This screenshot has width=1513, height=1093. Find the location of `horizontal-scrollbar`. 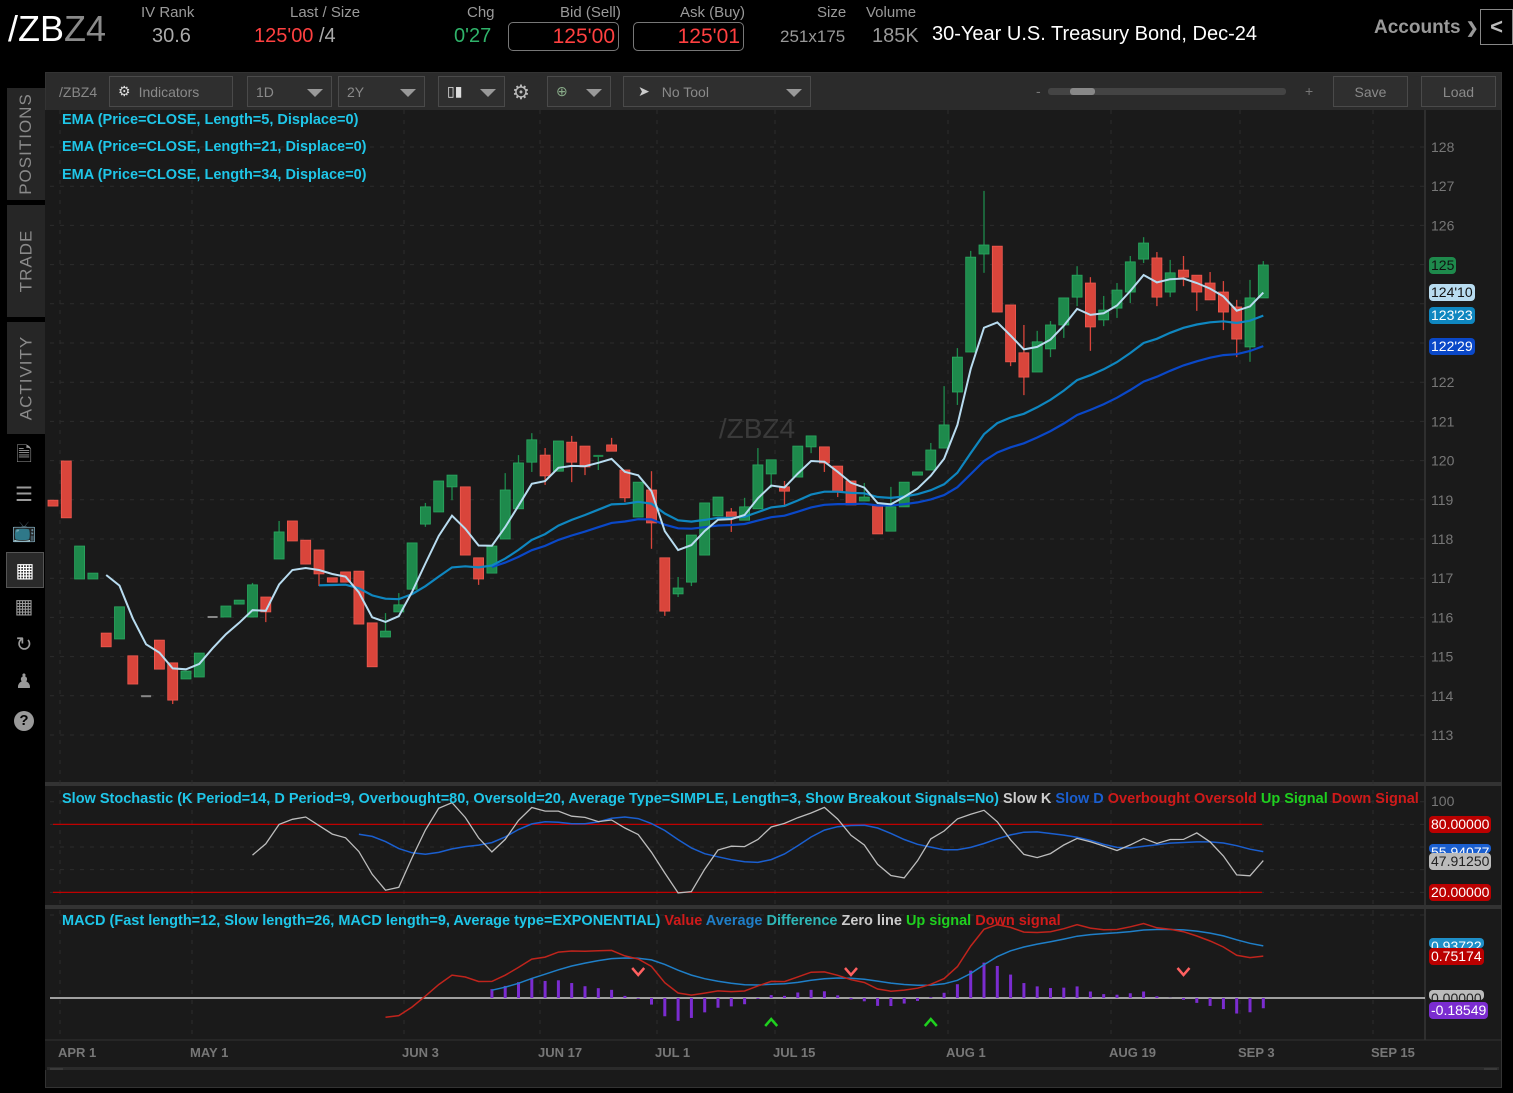

horizontal-scrollbar is located at coordinates (773, 1068).